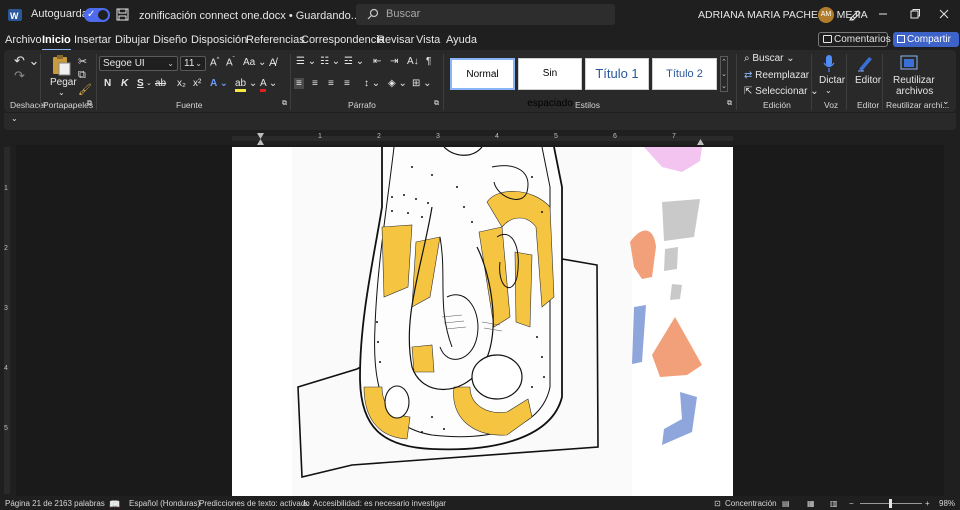 The image size is (960, 510). What do you see at coordinates (909, 63) in the screenshot?
I see `reuse-files-icon` at bounding box center [909, 63].